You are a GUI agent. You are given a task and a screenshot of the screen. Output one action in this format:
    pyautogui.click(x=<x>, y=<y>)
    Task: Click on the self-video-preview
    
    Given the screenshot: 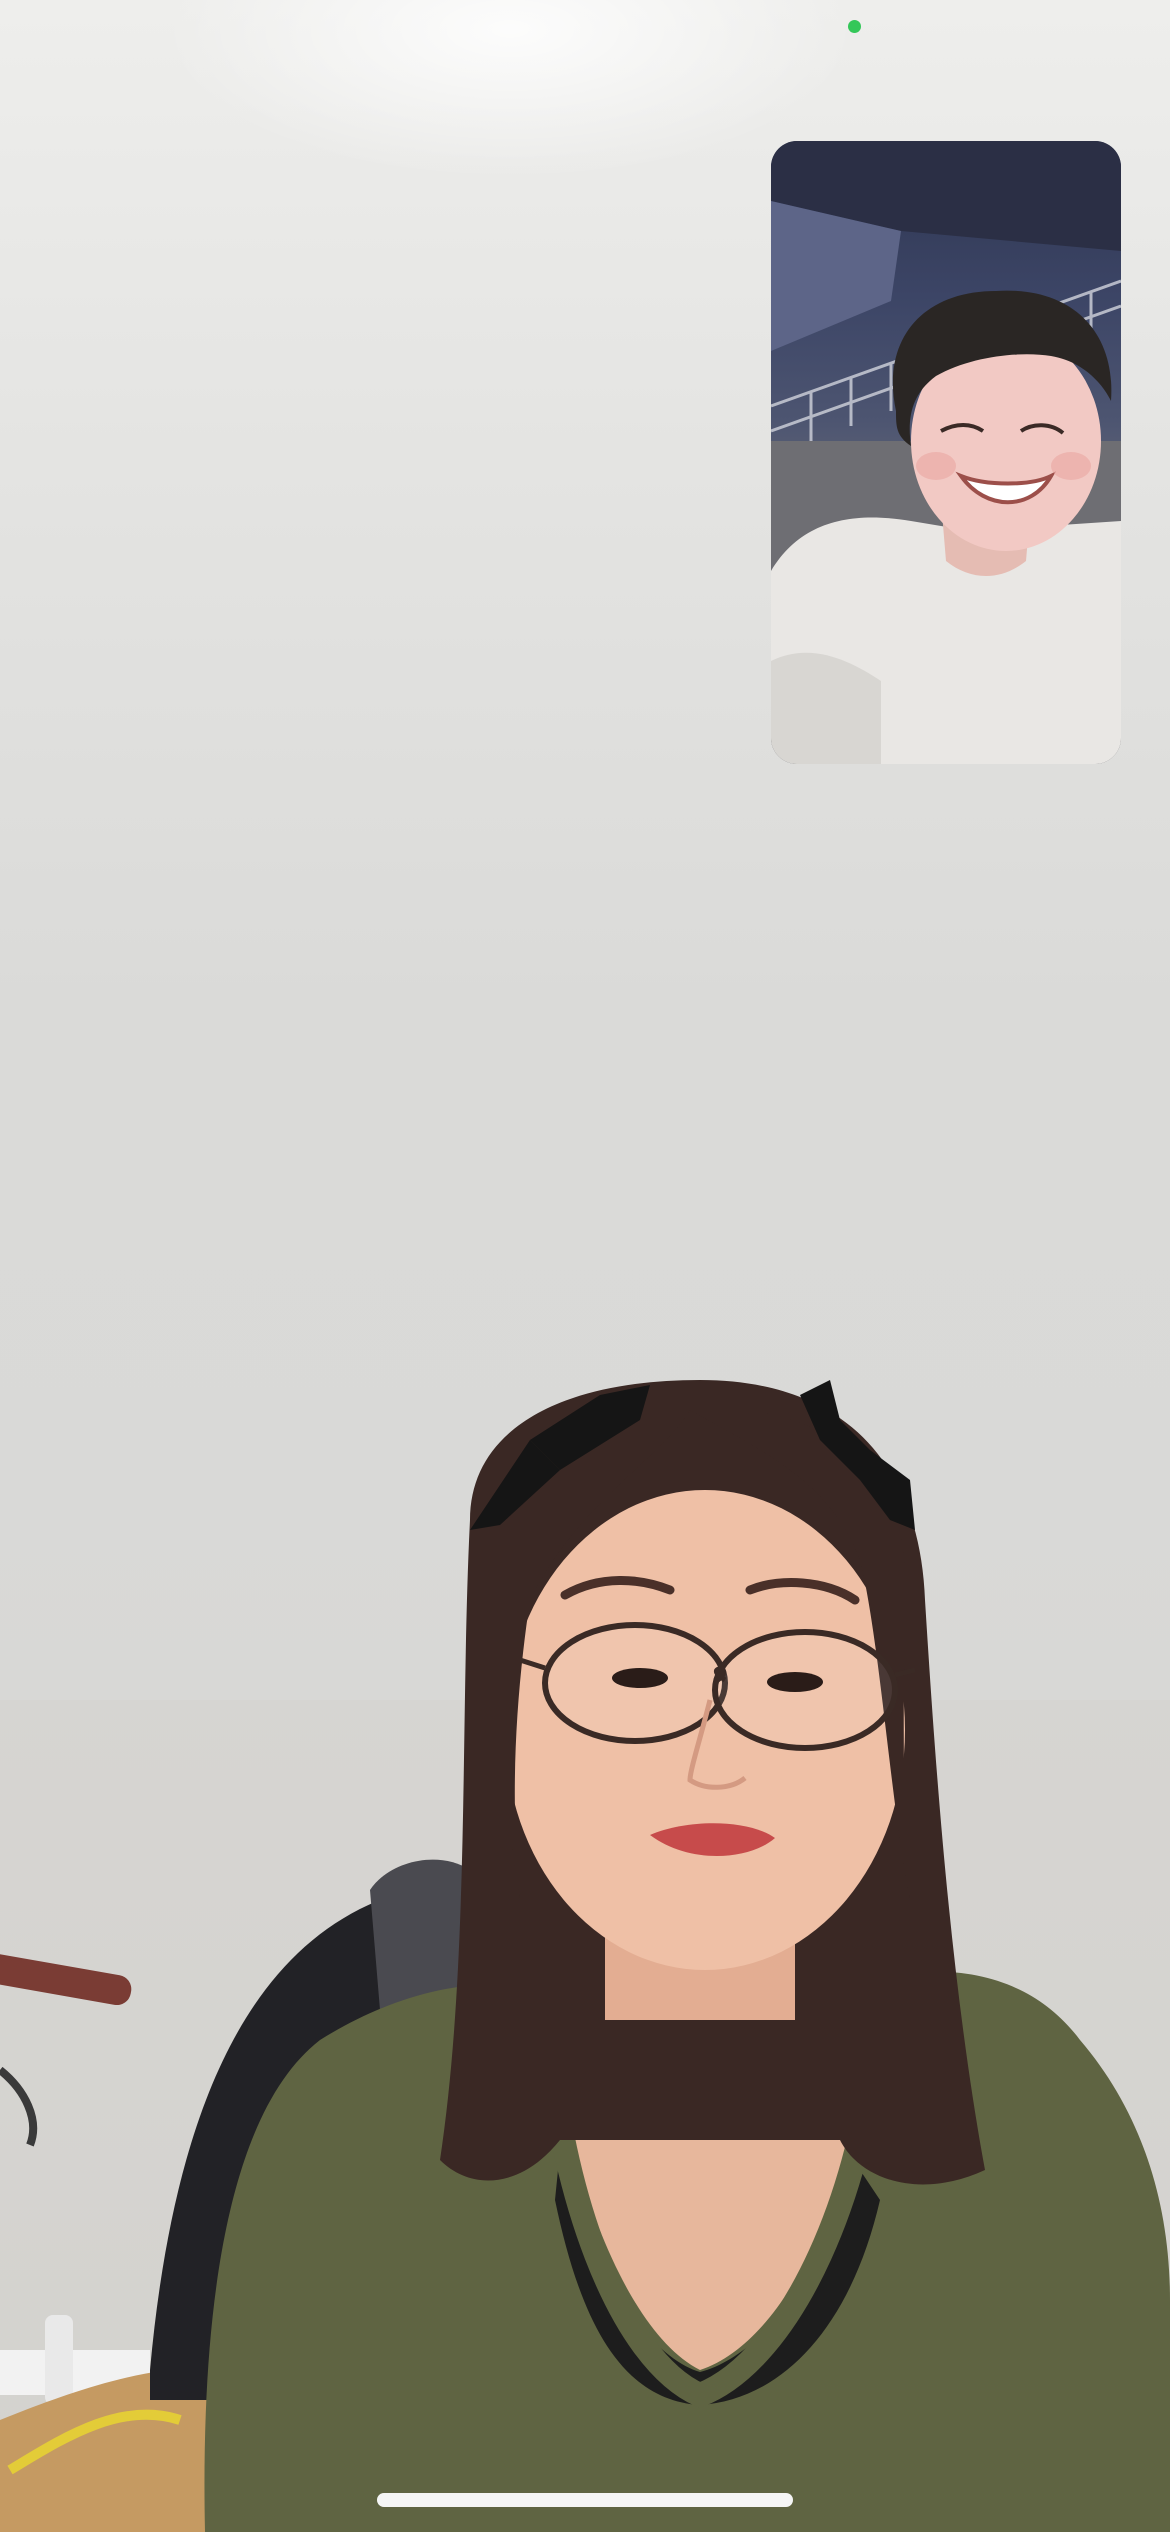 What is the action you would take?
    pyautogui.click(x=946, y=452)
    